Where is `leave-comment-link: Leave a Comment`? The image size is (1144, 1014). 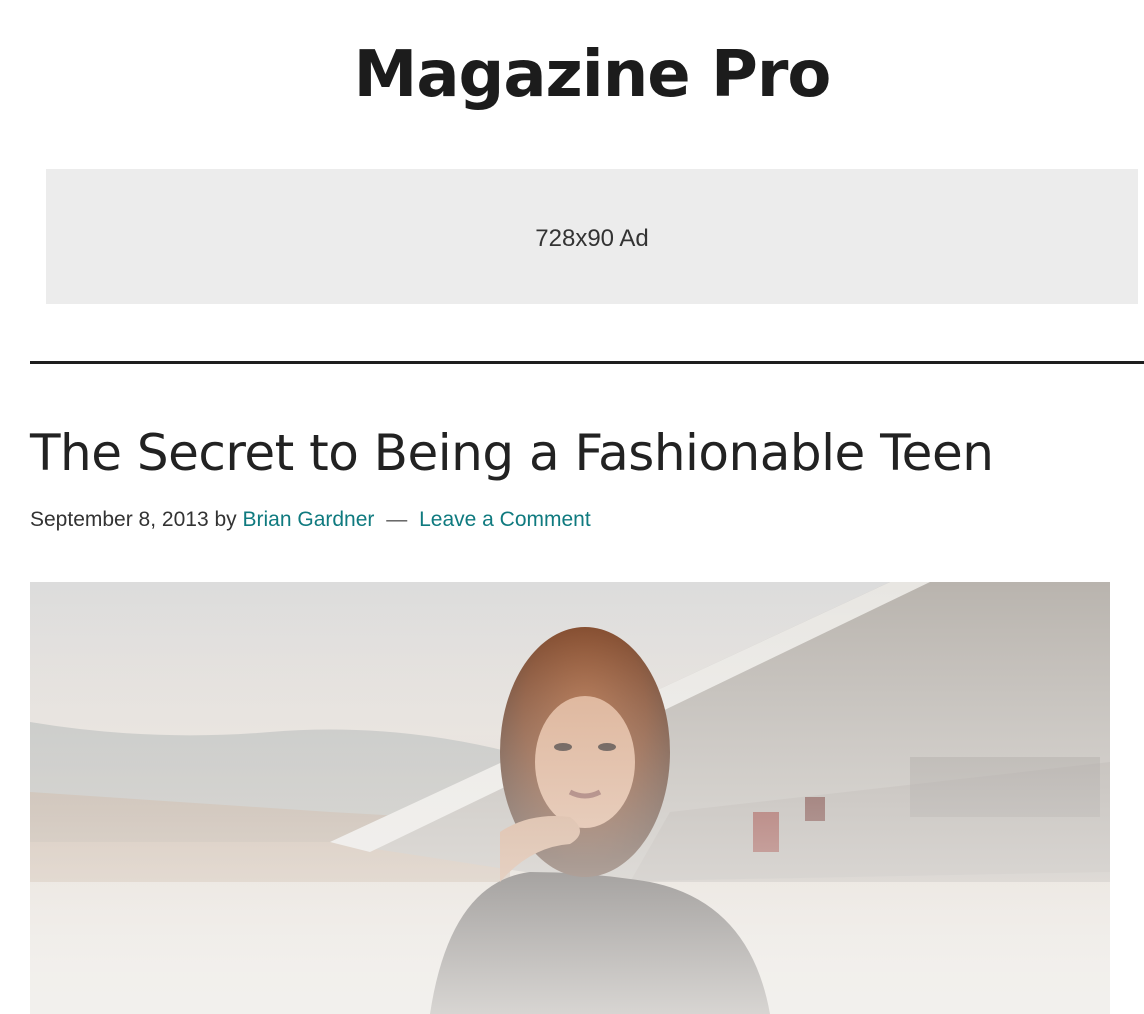
leave-comment-link: Leave a Comment is located at coordinates (505, 519).